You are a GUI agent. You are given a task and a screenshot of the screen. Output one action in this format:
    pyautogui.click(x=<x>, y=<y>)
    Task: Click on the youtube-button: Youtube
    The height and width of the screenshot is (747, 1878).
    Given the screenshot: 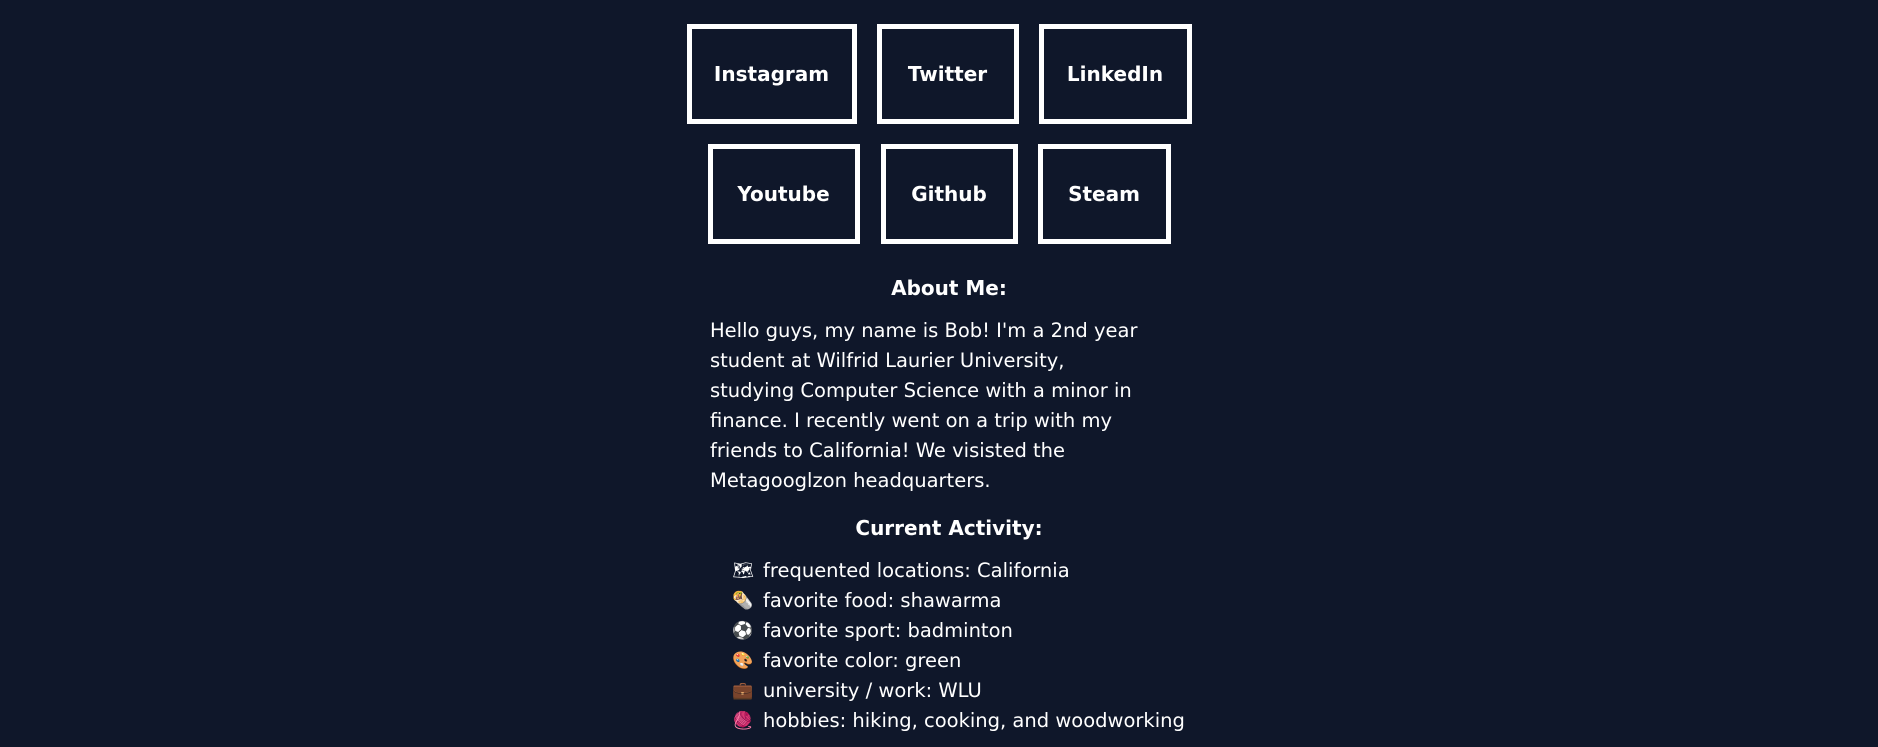 What is the action you would take?
    pyautogui.click(x=783, y=194)
    